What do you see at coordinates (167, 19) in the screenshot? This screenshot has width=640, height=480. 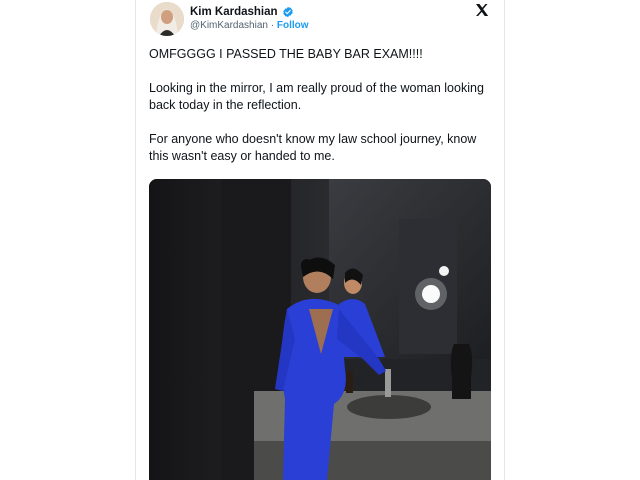 I see `avatar` at bounding box center [167, 19].